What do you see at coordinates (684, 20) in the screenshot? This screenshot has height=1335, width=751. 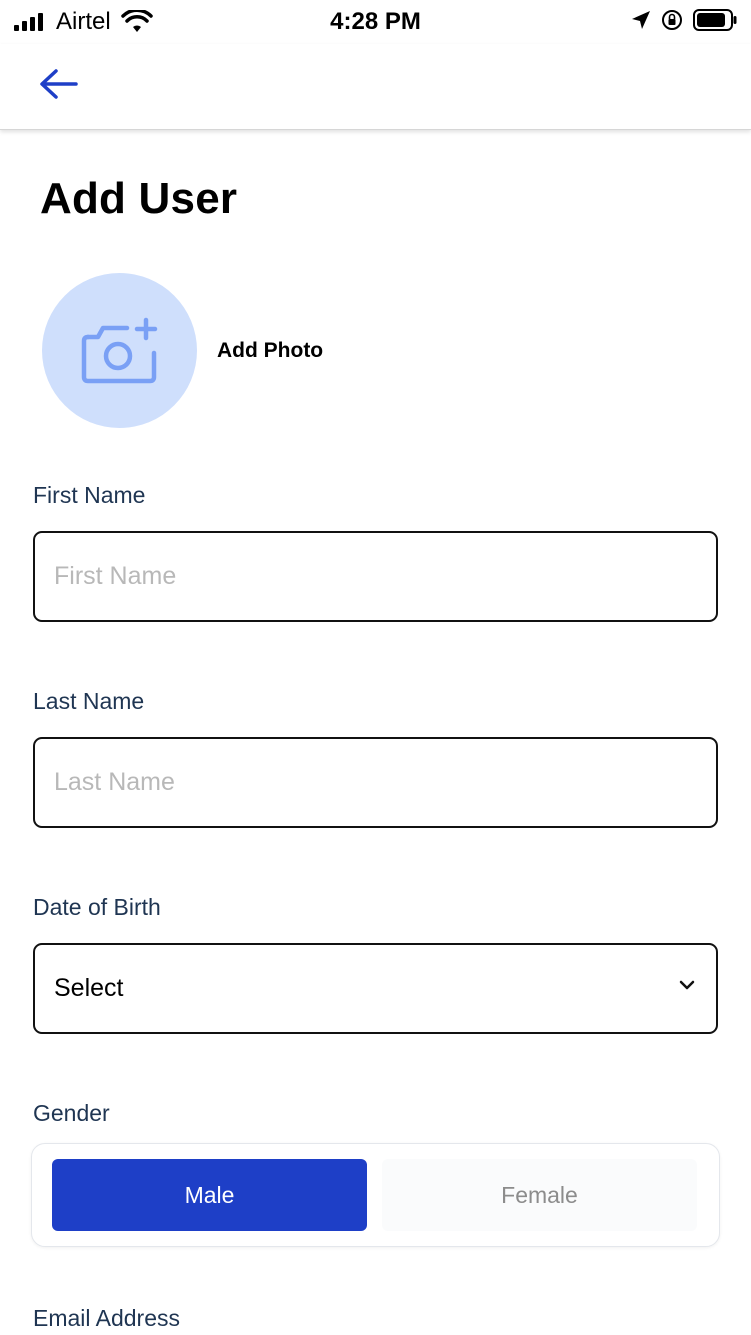 I see `status-right` at bounding box center [684, 20].